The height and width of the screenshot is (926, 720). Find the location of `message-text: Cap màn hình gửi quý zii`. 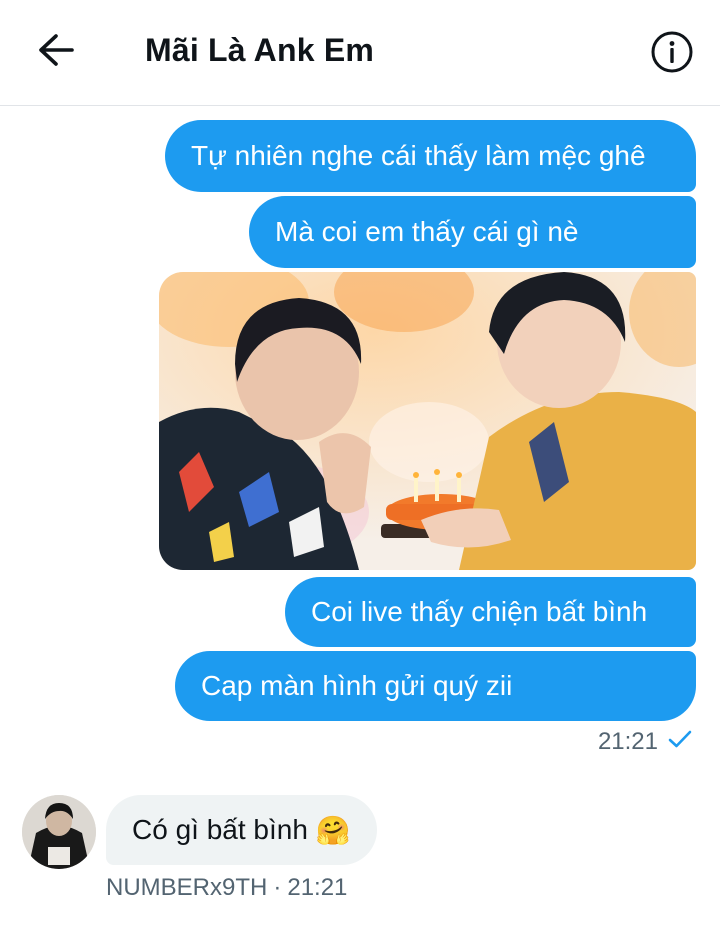

message-text: Cap màn hình gửi quý zii is located at coordinates (357, 685).